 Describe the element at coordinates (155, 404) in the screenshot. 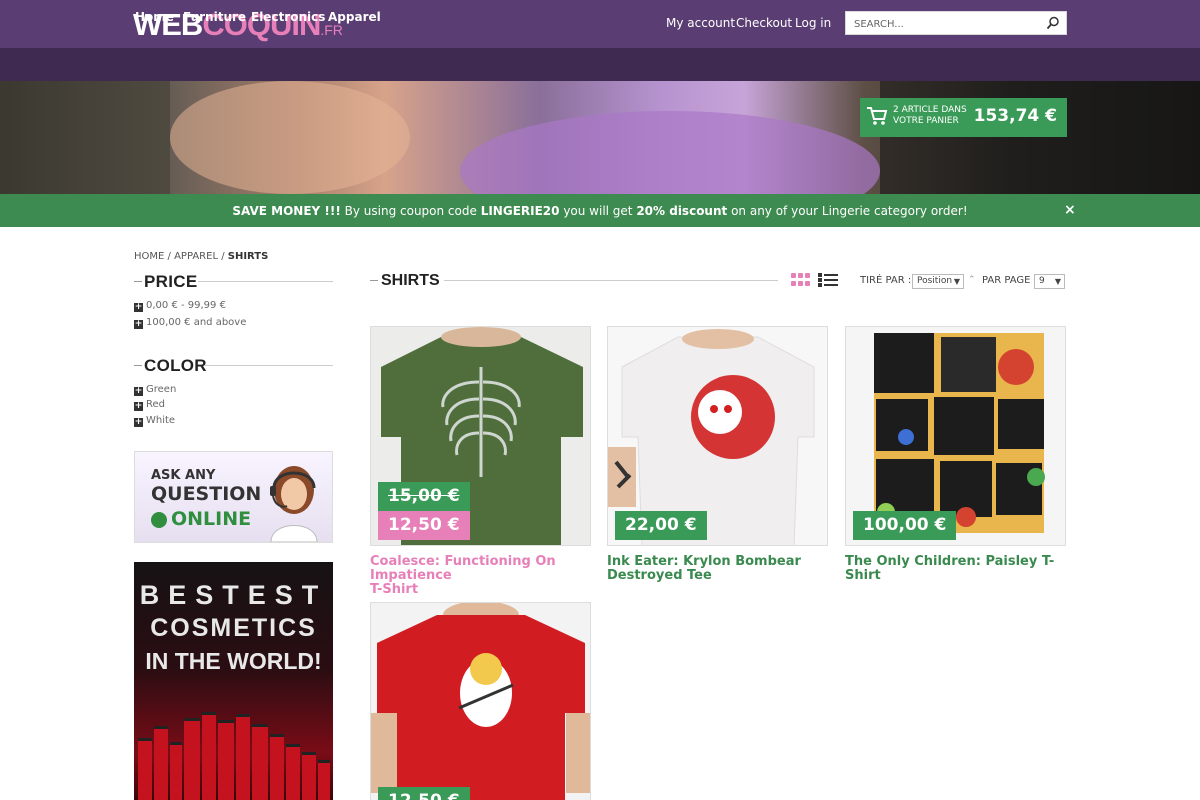

I see `color-filter-label: Red` at that location.